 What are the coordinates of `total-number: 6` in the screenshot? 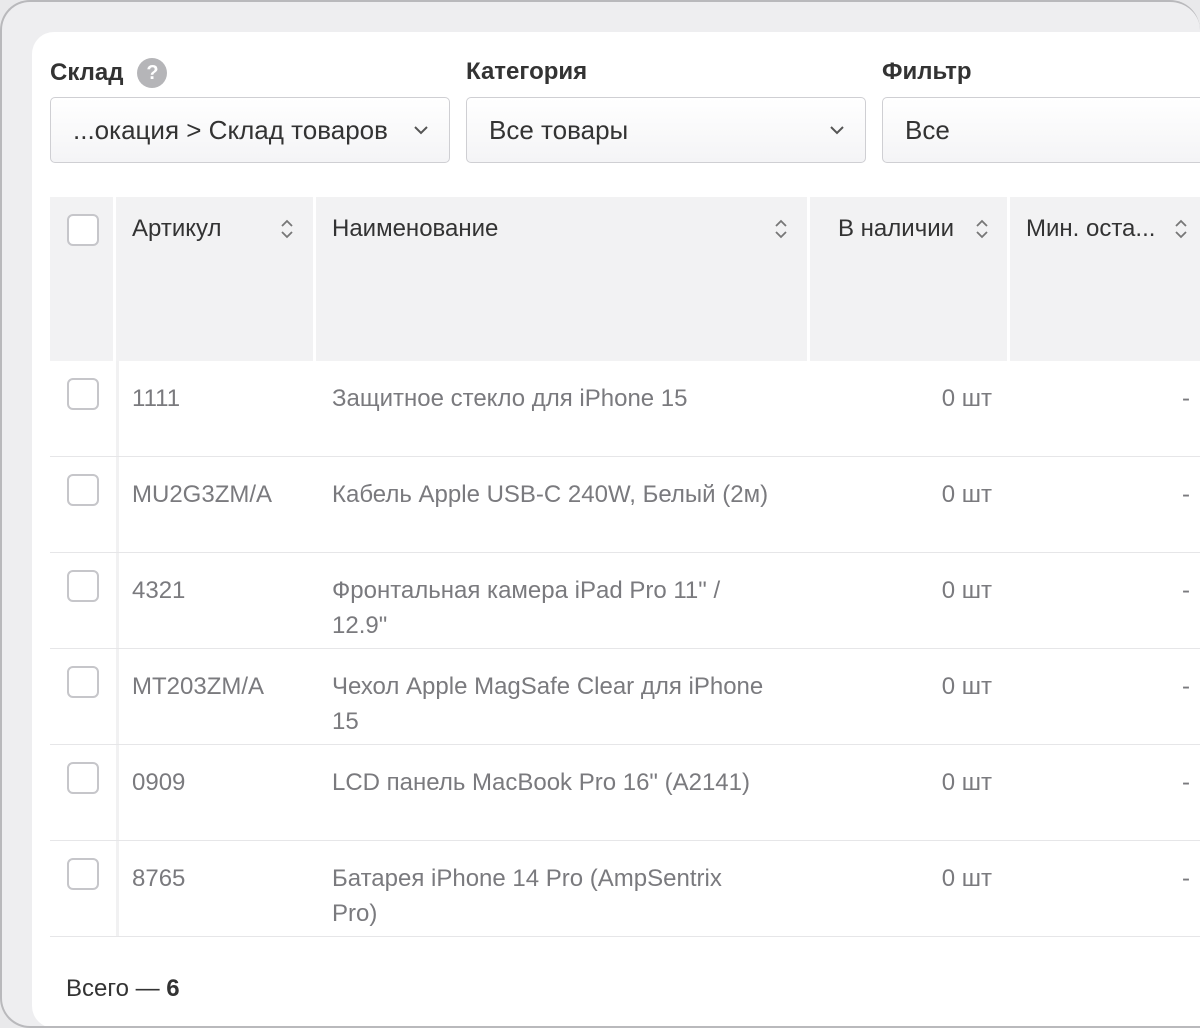 It's located at (173, 988).